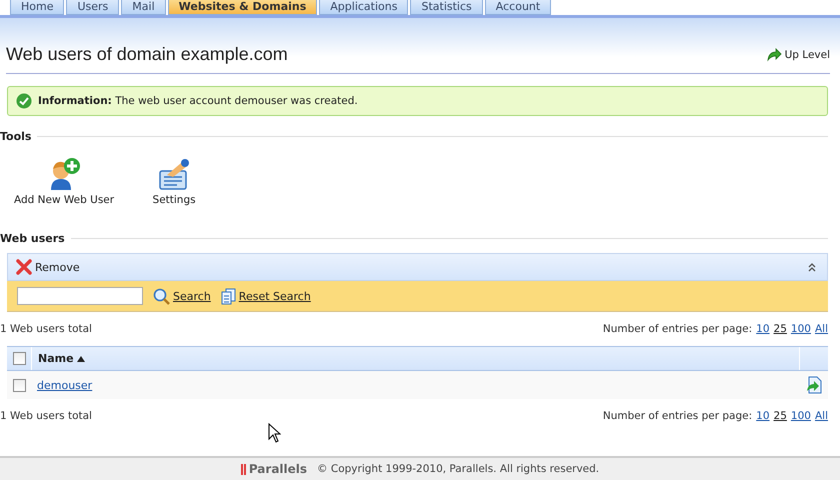 The image size is (840, 480). What do you see at coordinates (243, 7) in the screenshot?
I see `nav-tab: Websites & Domains` at bounding box center [243, 7].